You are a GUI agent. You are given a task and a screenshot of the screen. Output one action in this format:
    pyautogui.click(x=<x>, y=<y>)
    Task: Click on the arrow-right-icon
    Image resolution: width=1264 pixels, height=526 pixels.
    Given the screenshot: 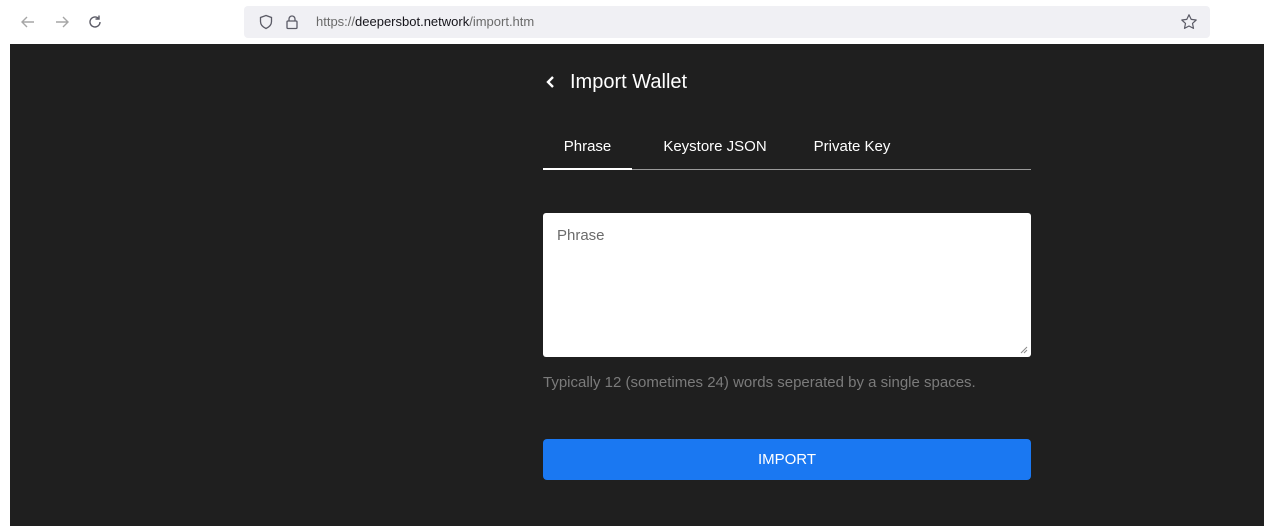 What is the action you would take?
    pyautogui.click(x=62, y=22)
    